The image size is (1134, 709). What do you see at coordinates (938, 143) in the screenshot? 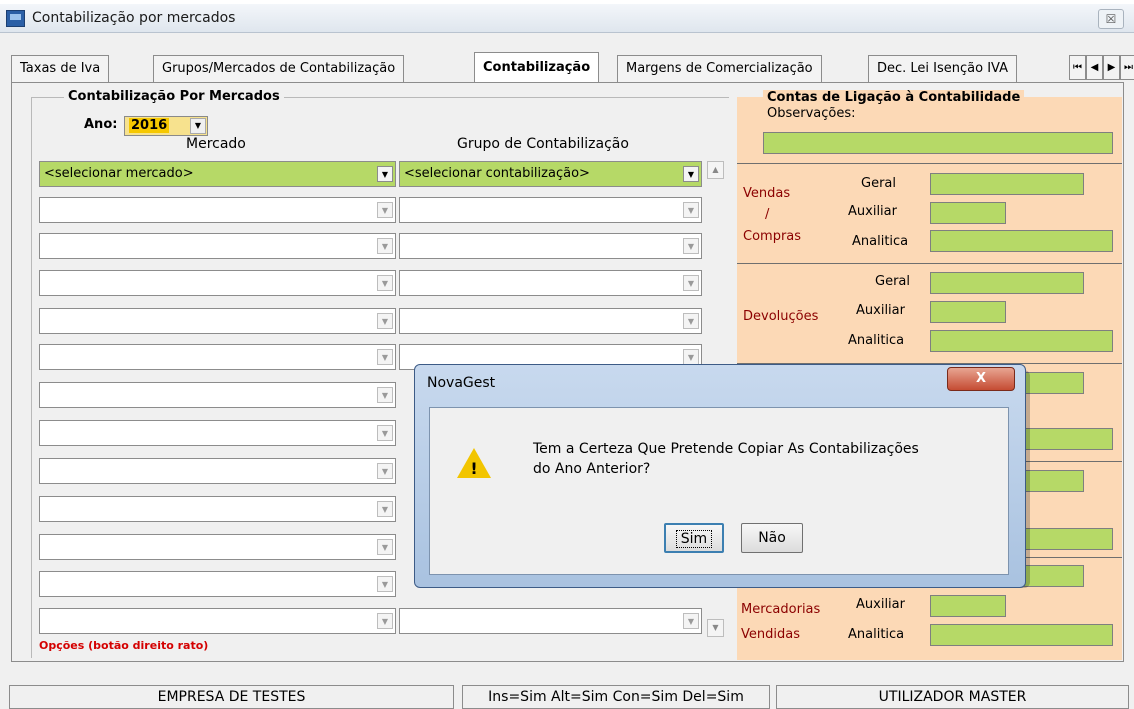
I see `observacoes-field` at bounding box center [938, 143].